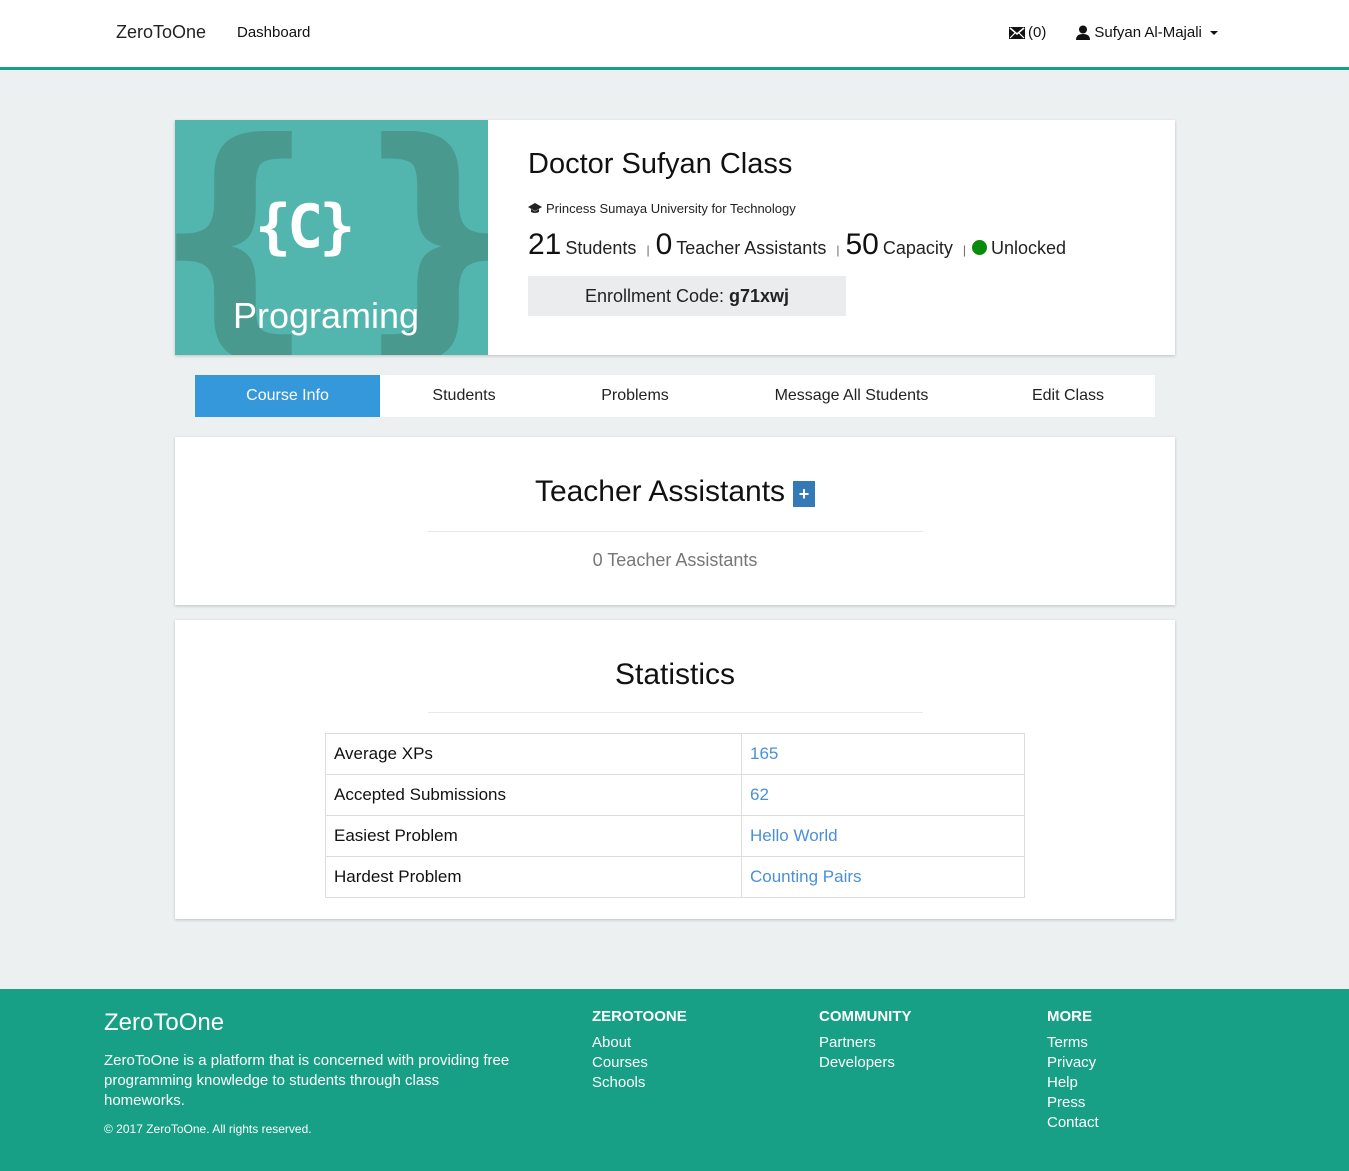 The height and width of the screenshot is (1171, 1349). What do you see at coordinates (1083, 32) in the screenshot?
I see `user-icon` at bounding box center [1083, 32].